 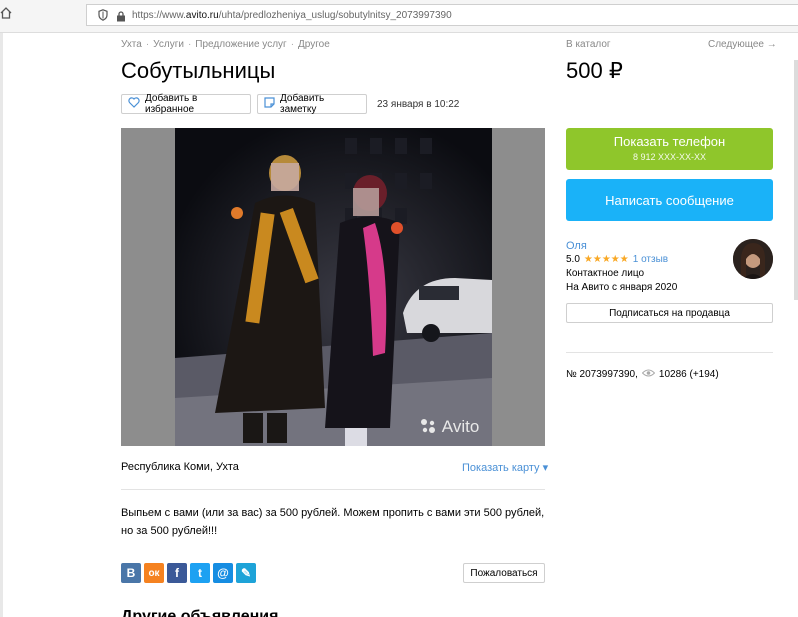 What do you see at coordinates (669, 141) in the screenshot?
I see `show-phone-label: Показать телефон` at bounding box center [669, 141].